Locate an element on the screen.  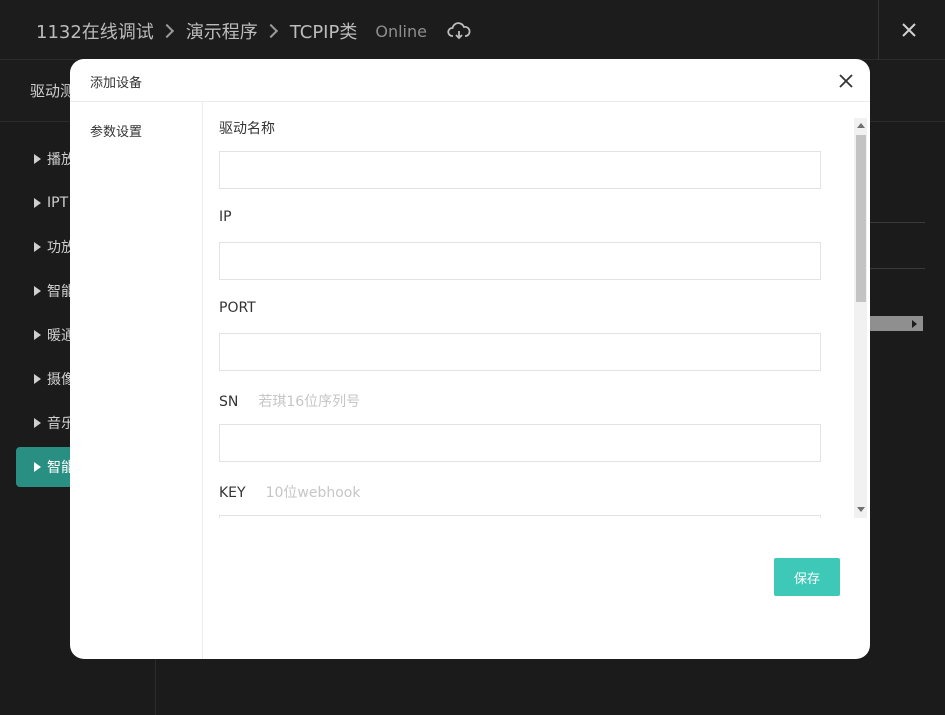
scroll-up-icon is located at coordinates (861, 125).